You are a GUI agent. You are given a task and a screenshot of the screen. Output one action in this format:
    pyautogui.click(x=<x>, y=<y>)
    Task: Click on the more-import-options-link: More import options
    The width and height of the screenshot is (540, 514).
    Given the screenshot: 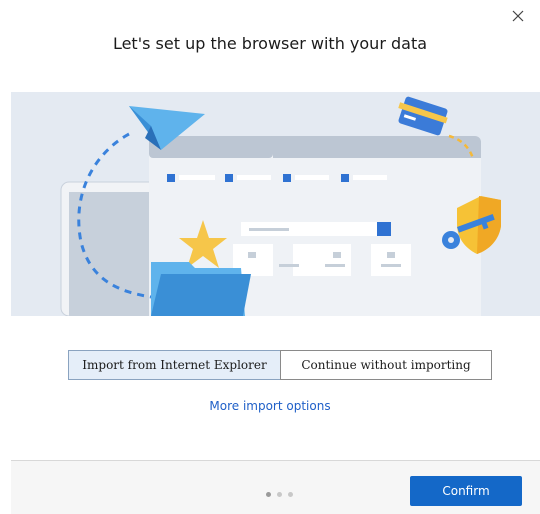 What is the action you would take?
    pyautogui.click(x=270, y=406)
    